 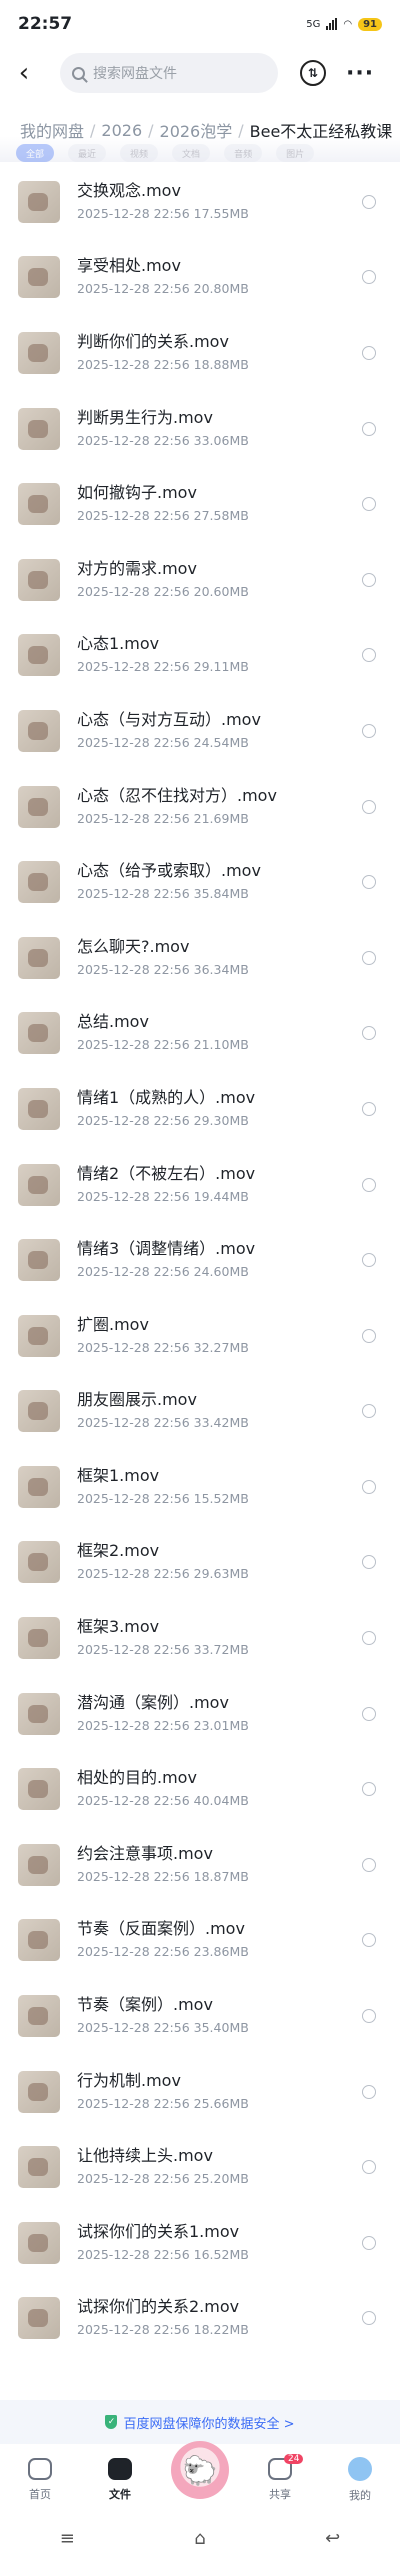 I want to click on breadcrumb-item-root: 我的网盘, so click(x=52, y=130).